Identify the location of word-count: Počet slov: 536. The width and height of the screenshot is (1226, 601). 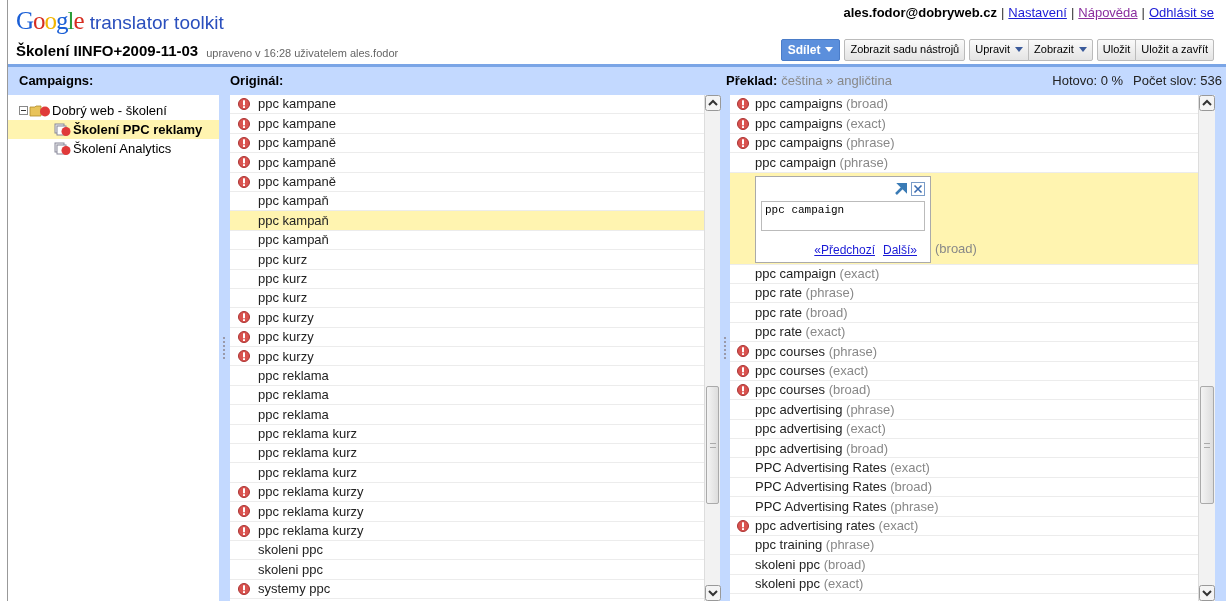
(1177, 81).